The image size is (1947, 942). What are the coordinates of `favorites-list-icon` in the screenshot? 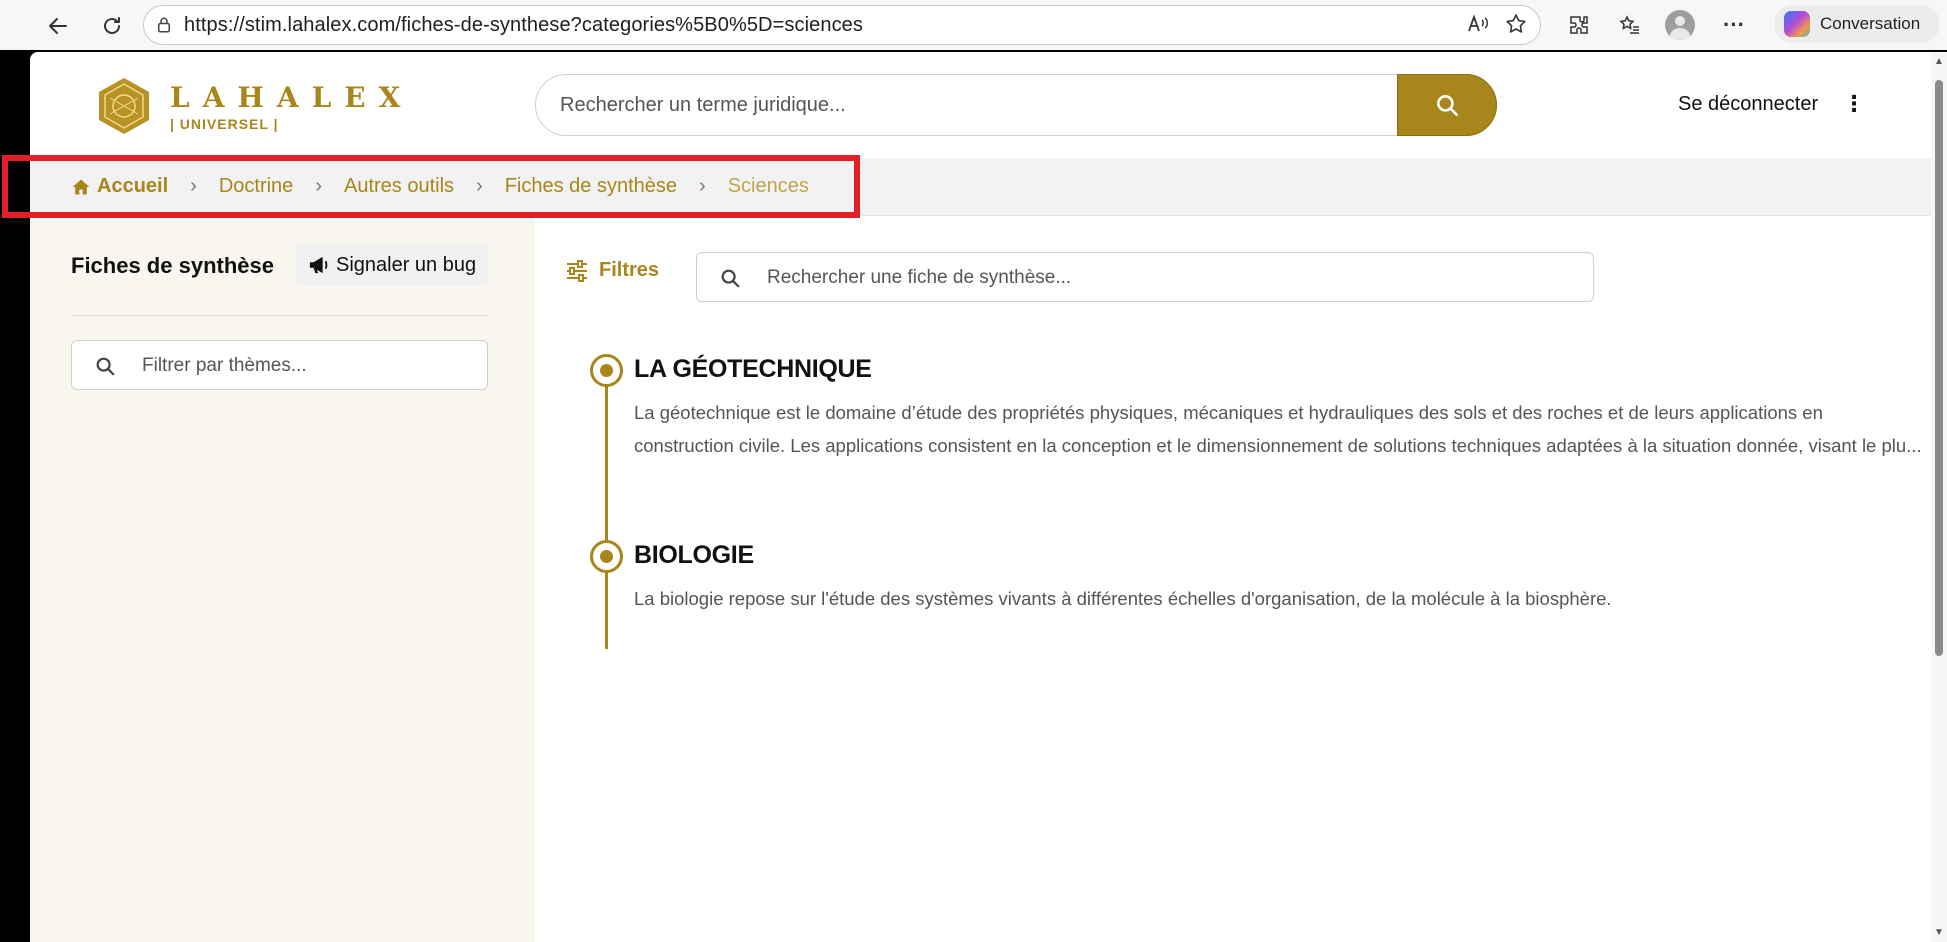 It's located at (1630, 25).